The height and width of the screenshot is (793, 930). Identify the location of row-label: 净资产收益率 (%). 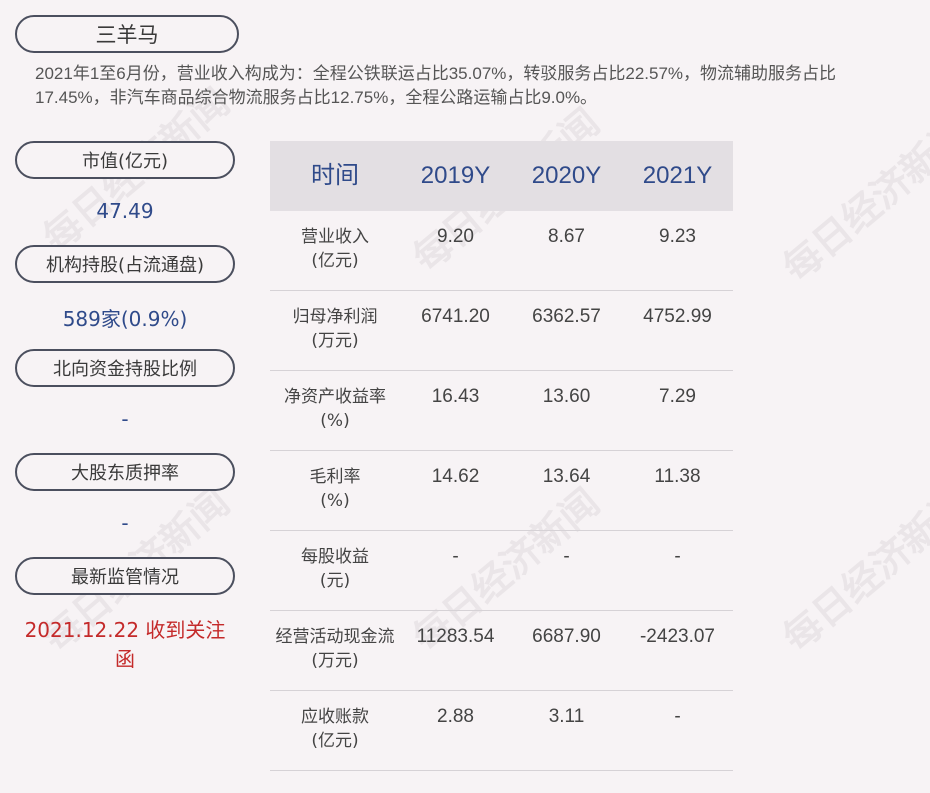
(335, 409).